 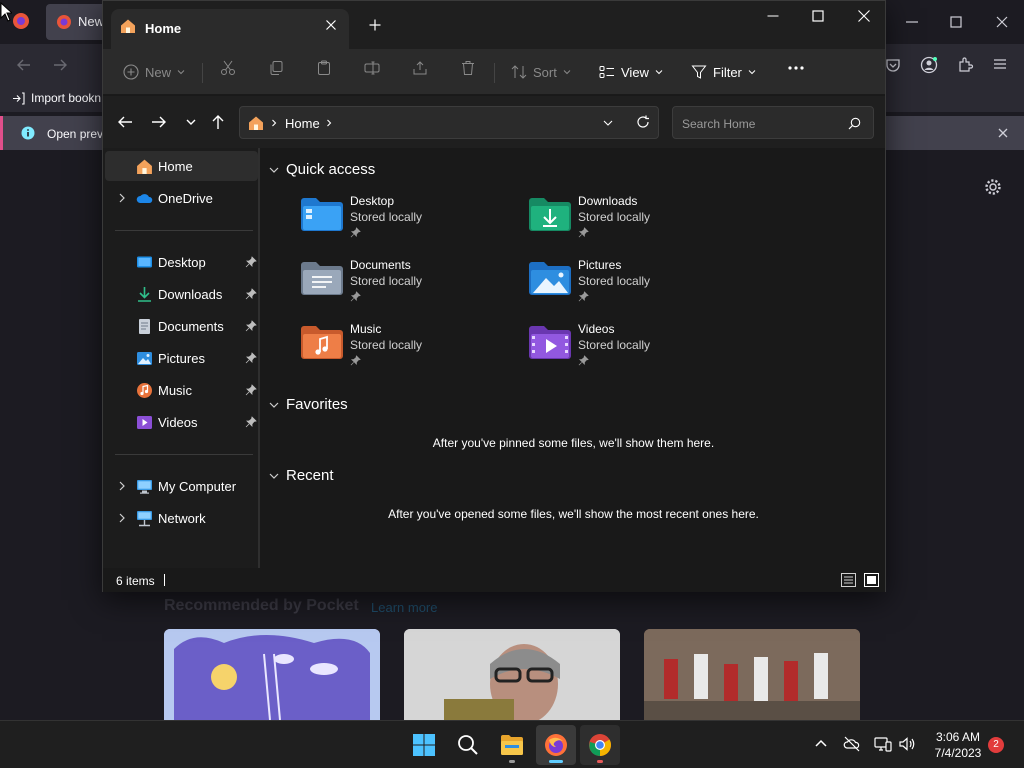 I want to click on taskbar-file-explorer, so click(x=512, y=745).